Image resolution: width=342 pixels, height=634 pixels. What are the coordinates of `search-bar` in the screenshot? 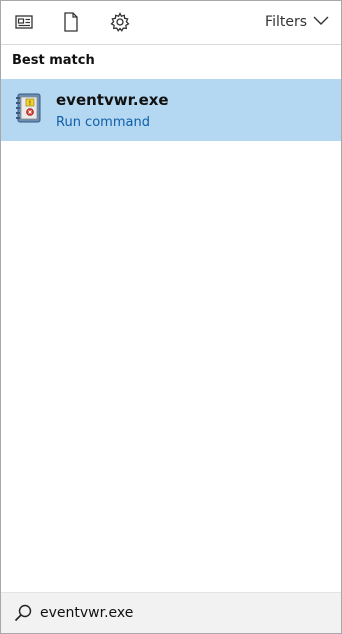 It's located at (171, 612).